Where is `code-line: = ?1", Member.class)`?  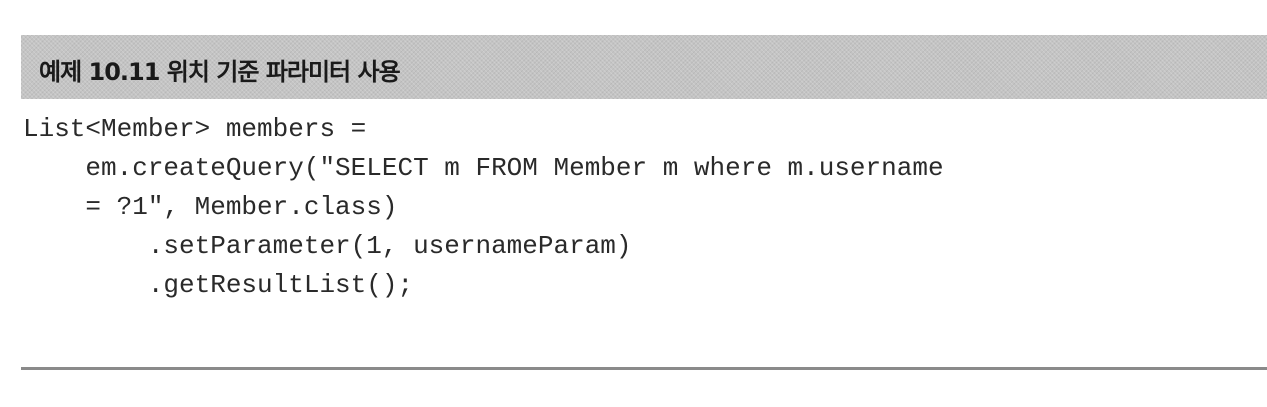 code-line: = ?1", Member.class) is located at coordinates (210, 207).